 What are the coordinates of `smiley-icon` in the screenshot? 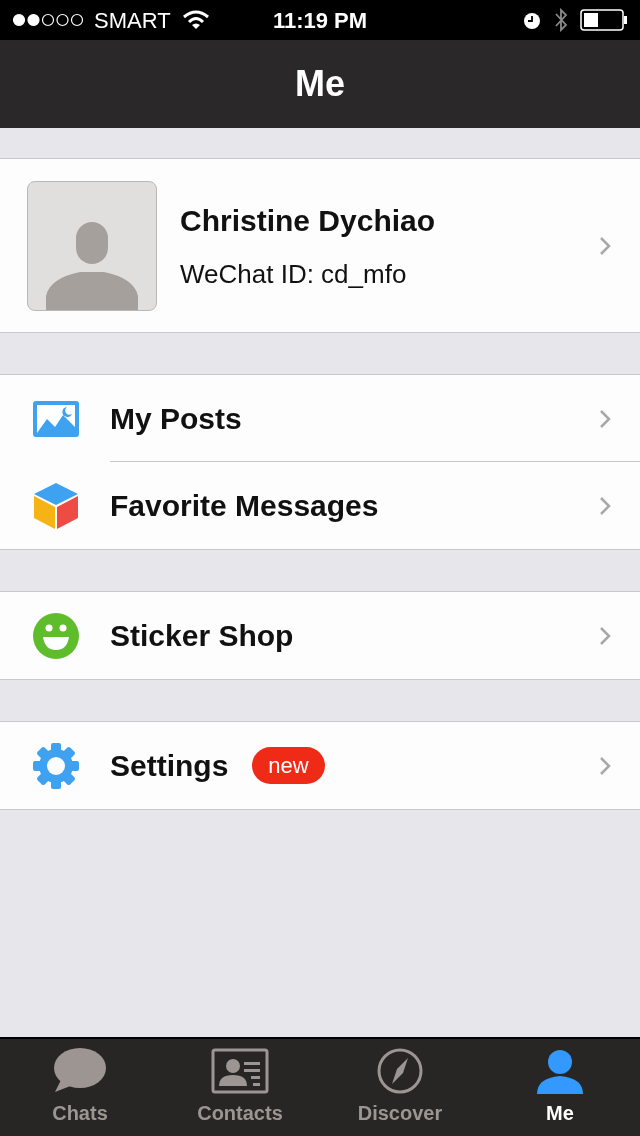 It's located at (56, 635).